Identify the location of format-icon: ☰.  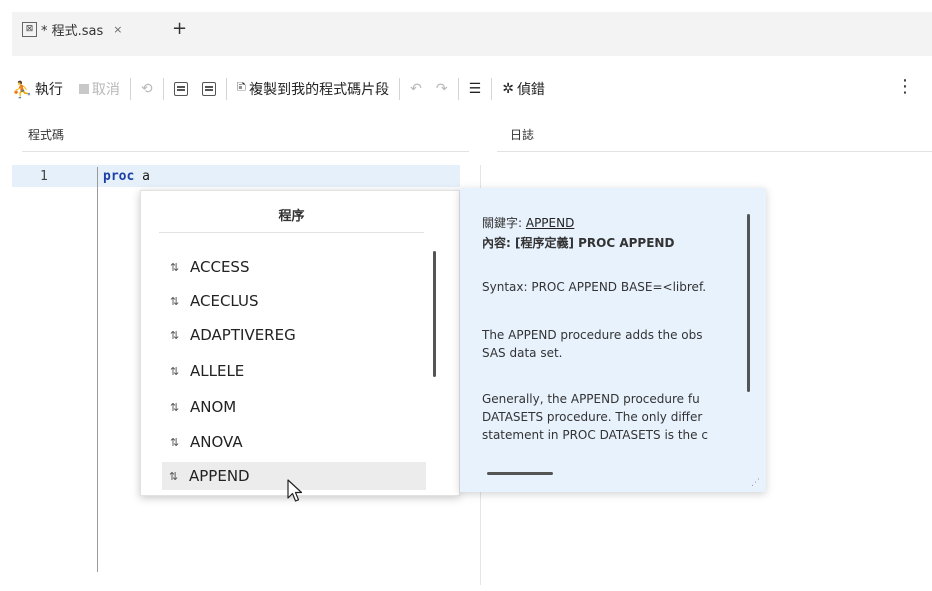
(475, 89).